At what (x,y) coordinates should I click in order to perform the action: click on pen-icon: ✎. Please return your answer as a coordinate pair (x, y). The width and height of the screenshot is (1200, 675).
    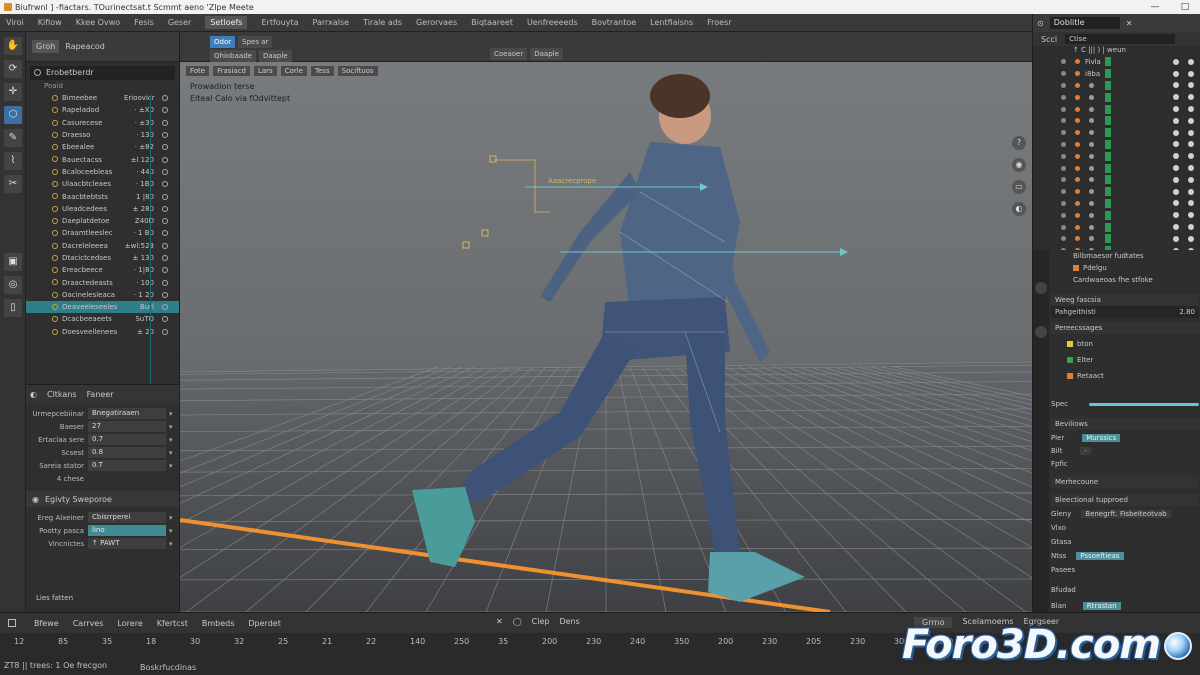
    Looking at the image, I should click on (13, 138).